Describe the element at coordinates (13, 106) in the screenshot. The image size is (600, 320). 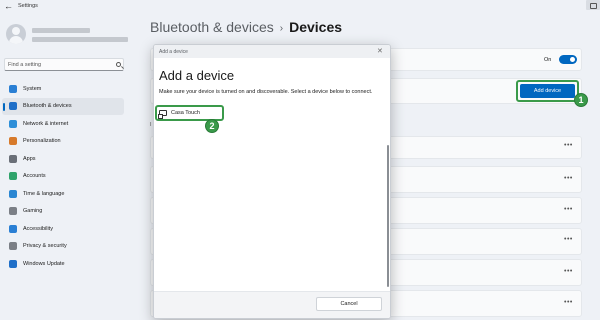
I see `bluetooth-icon` at that location.